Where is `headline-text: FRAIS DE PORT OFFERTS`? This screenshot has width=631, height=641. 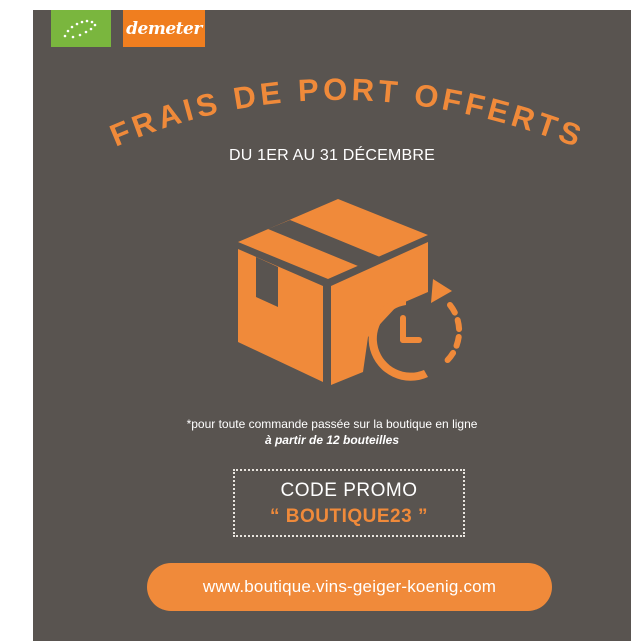
headline-text: FRAIS DE PORT OFFERTS is located at coordinates (345, 113).